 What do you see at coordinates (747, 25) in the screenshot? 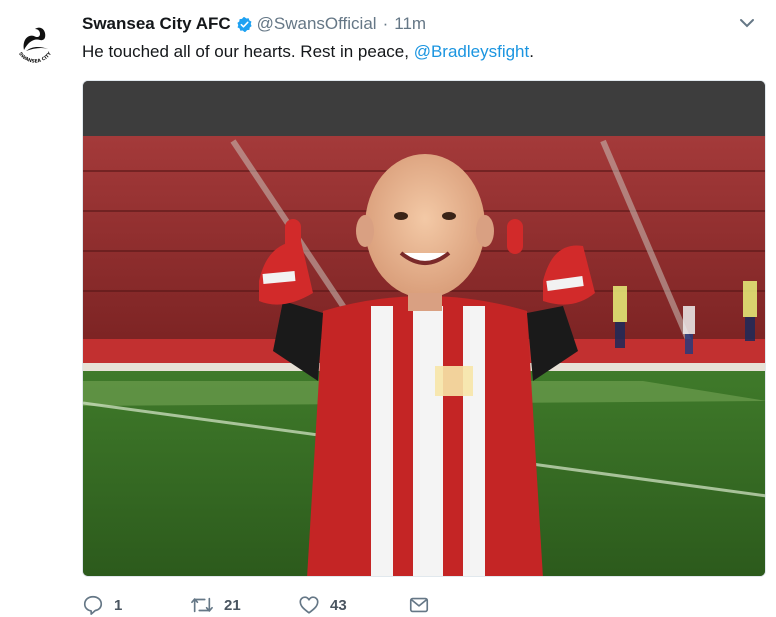
I see `chevron-down-icon` at bounding box center [747, 25].